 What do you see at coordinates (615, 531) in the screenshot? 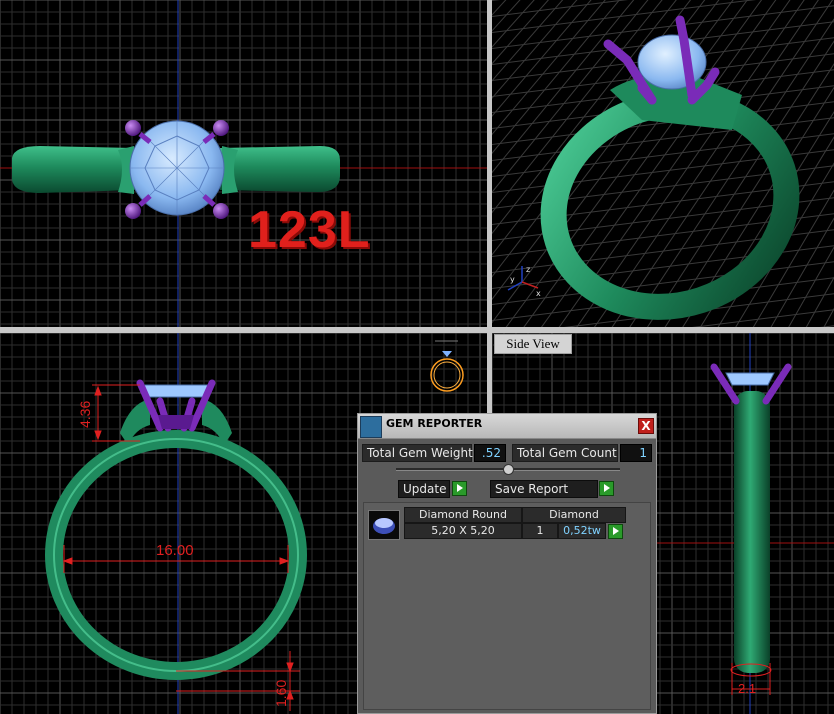
I see `gem-row-play-icon` at bounding box center [615, 531].